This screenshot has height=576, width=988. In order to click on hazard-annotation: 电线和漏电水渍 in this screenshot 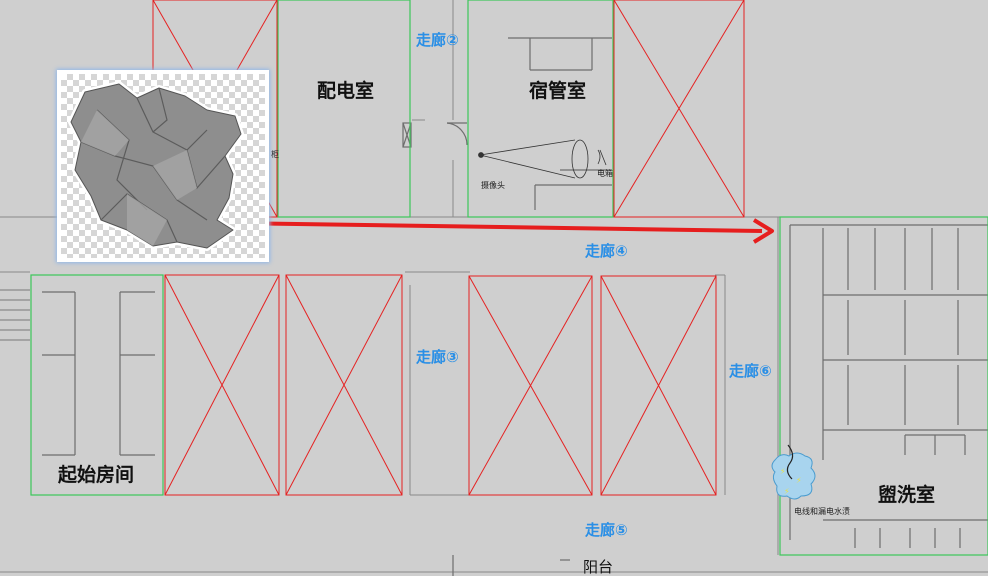, I will do `click(822, 511)`.